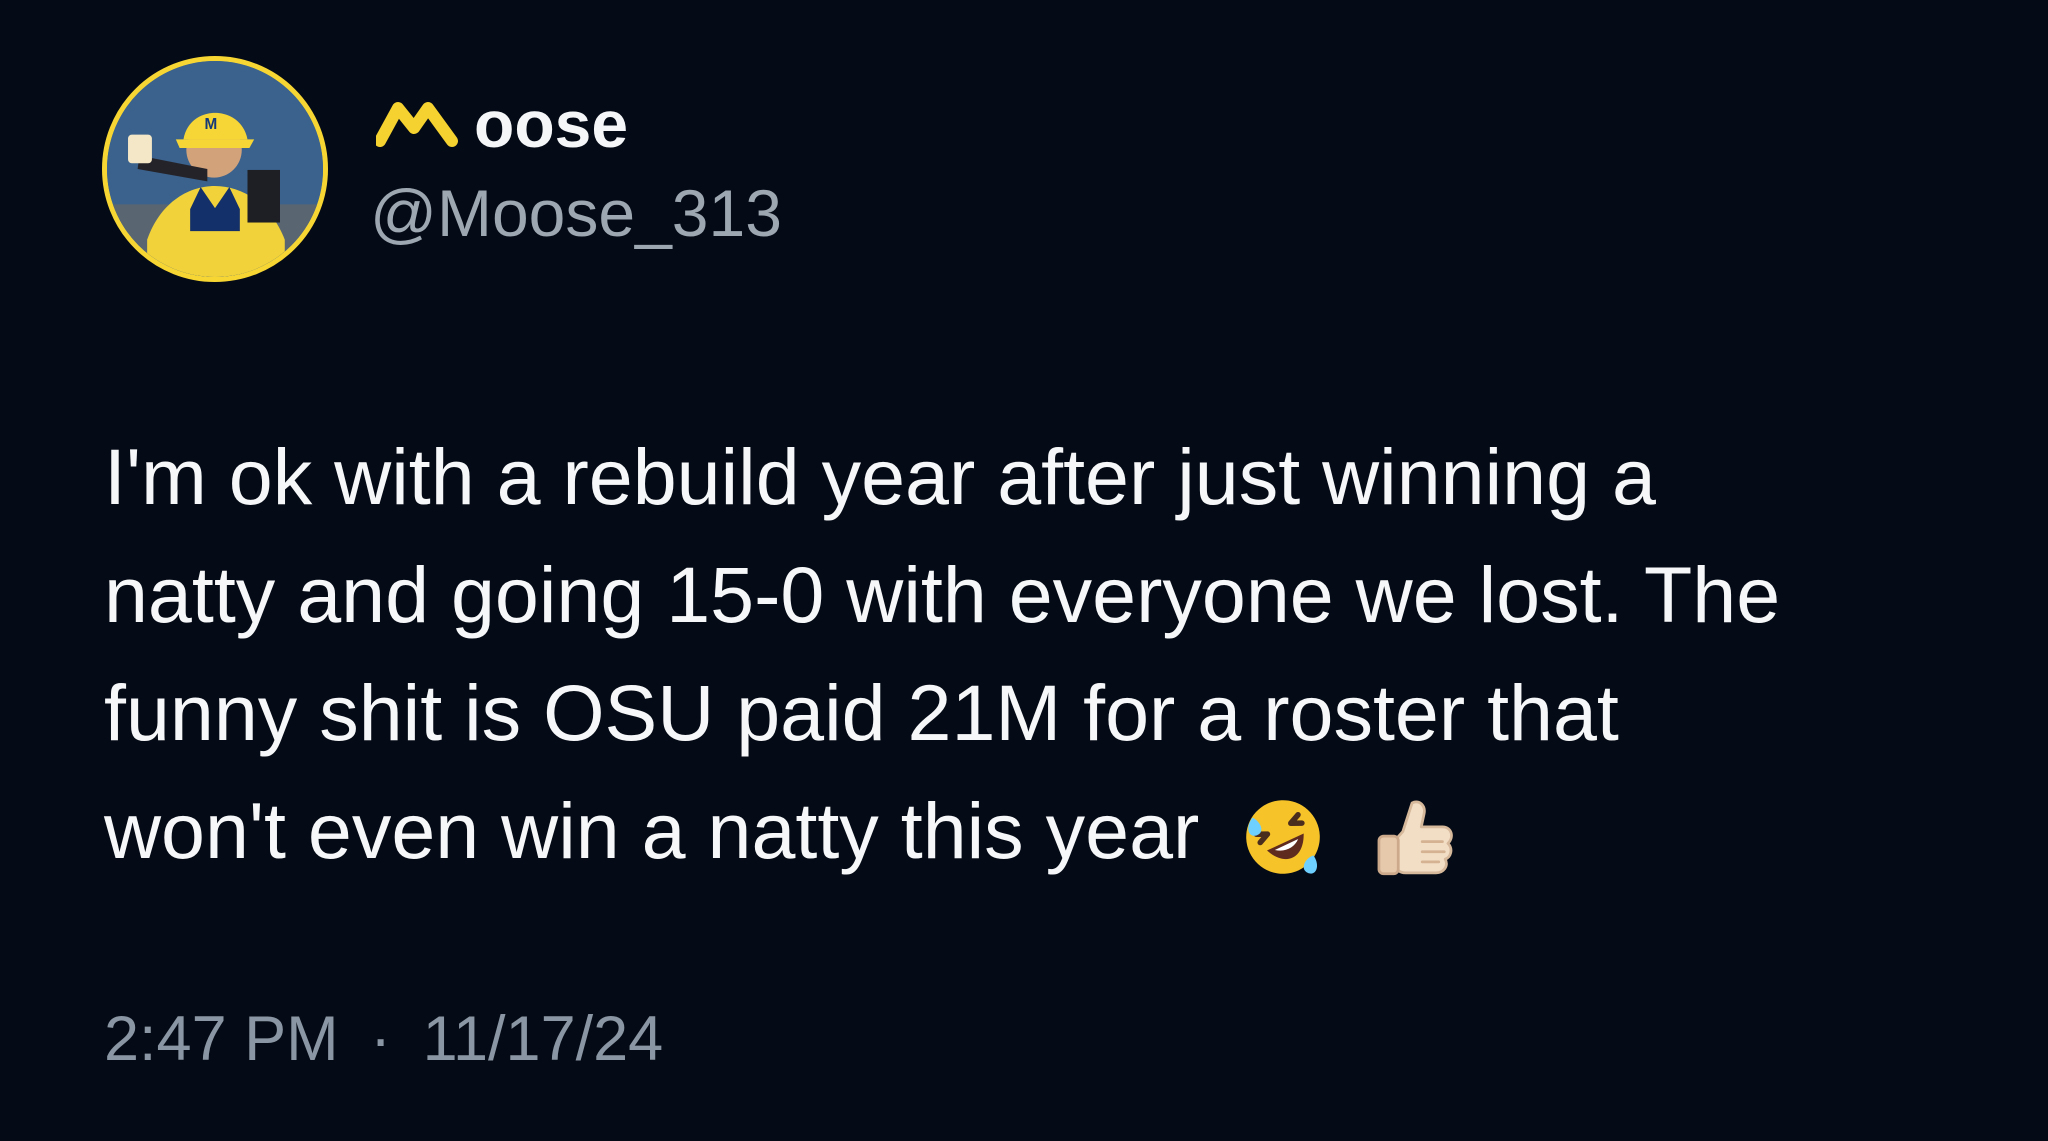  Describe the element at coordinates (1413, 837) in the screenshot. I see `thumbs-up-icon` at that location.